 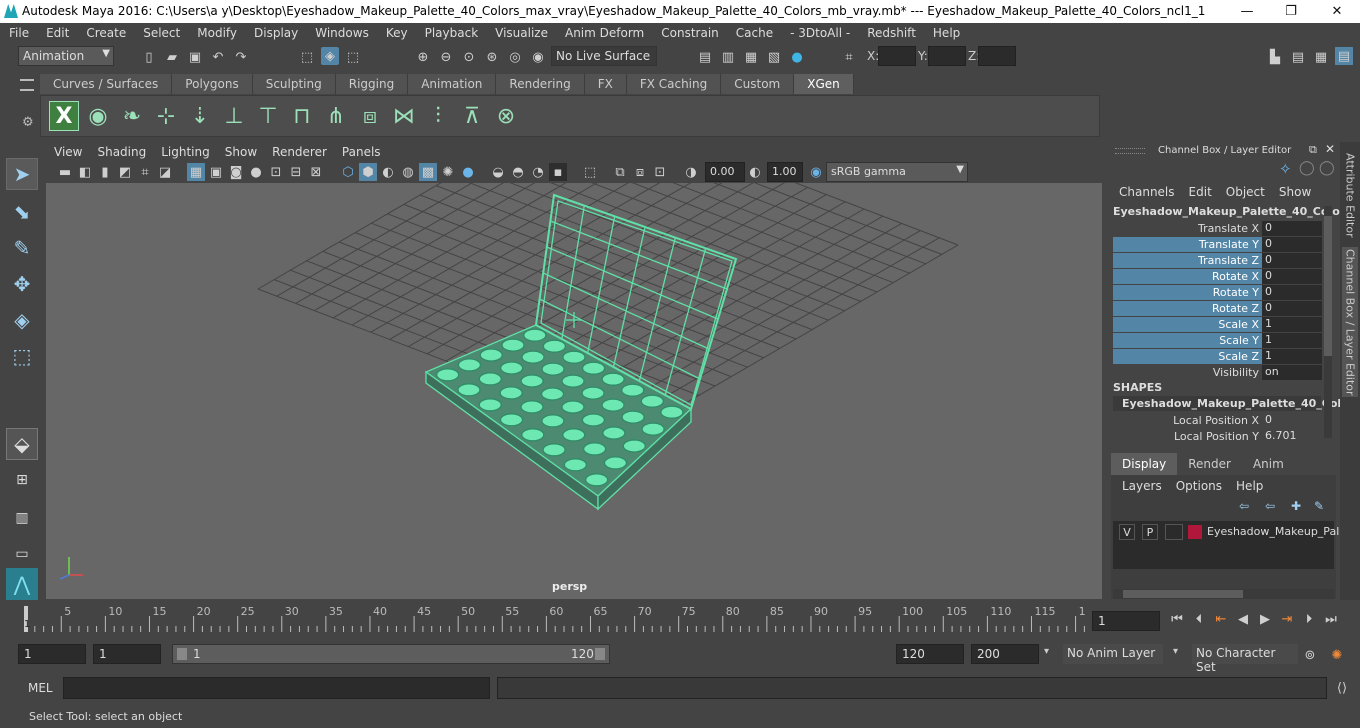 I want to click on tab-display: Display, so click(x=1144, y=464).